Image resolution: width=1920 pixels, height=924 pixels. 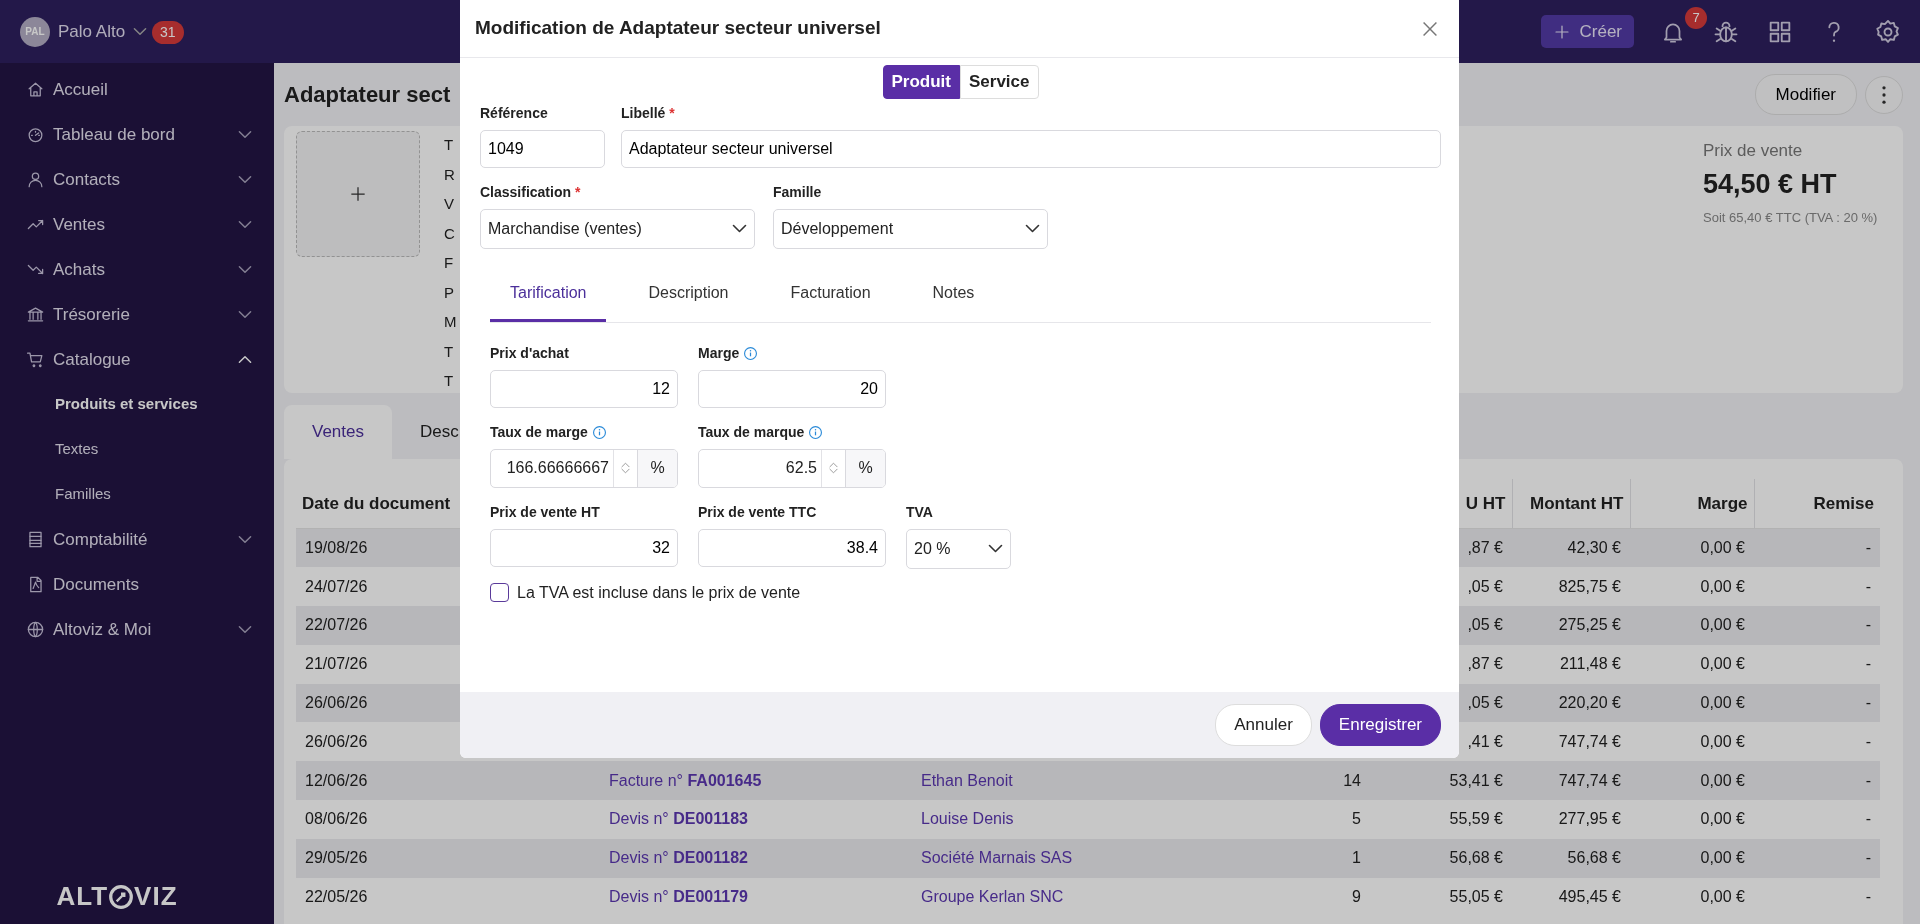 I want to click on sidebar-item: Comptabilité, so click(x=137, y=539).